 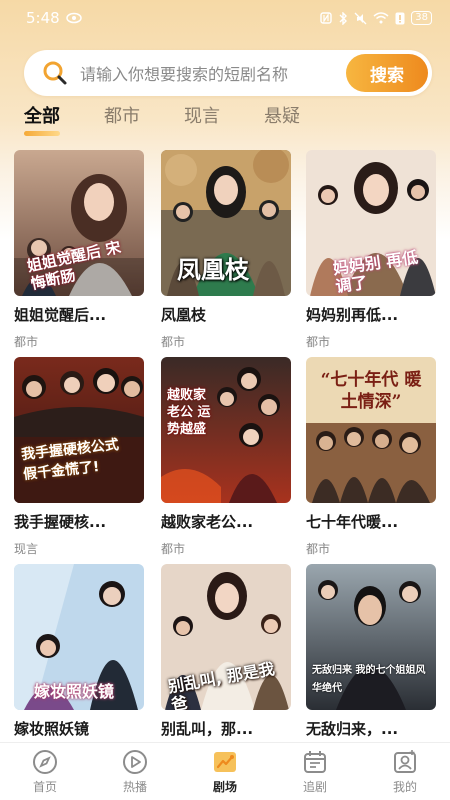 I want to click on nav-theater: 剧场, so click(x=225, y=771).